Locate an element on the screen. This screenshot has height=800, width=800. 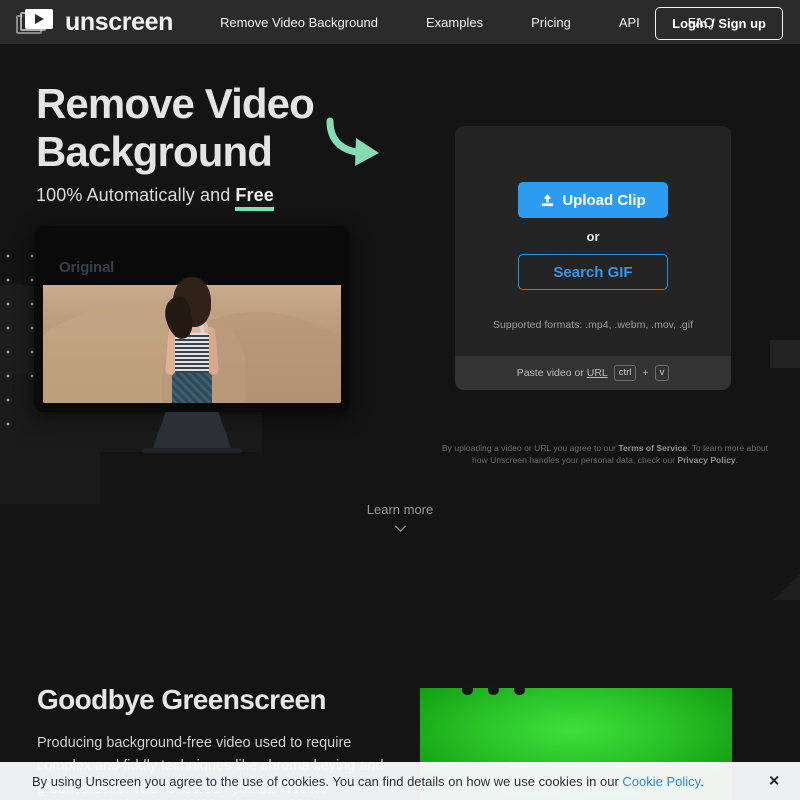
cookie-policy-link: Cookie Policy is located at coordinates (661, 781).